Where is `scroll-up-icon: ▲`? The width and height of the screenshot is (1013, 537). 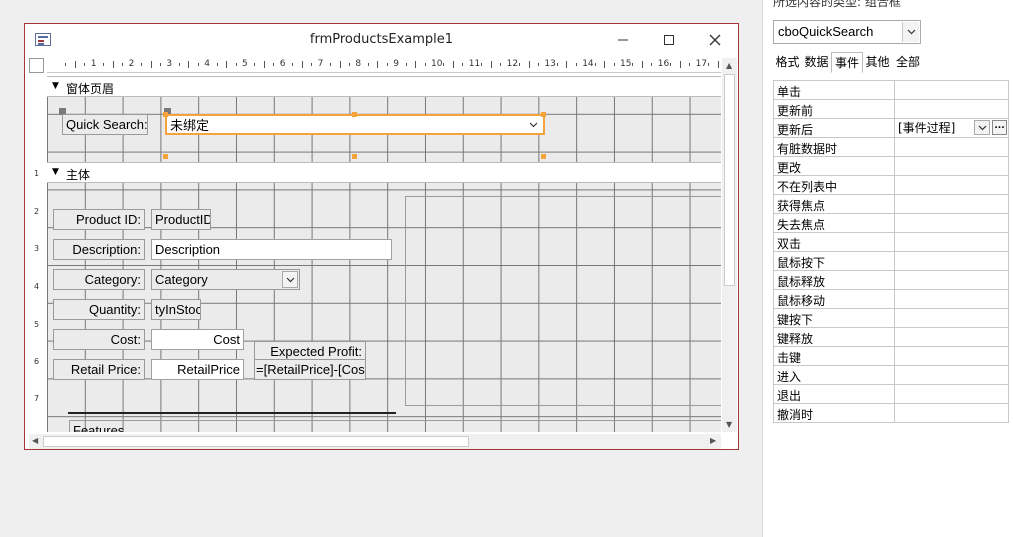
scroll-up-icon: ▲ is located at coordinates (729, 65).